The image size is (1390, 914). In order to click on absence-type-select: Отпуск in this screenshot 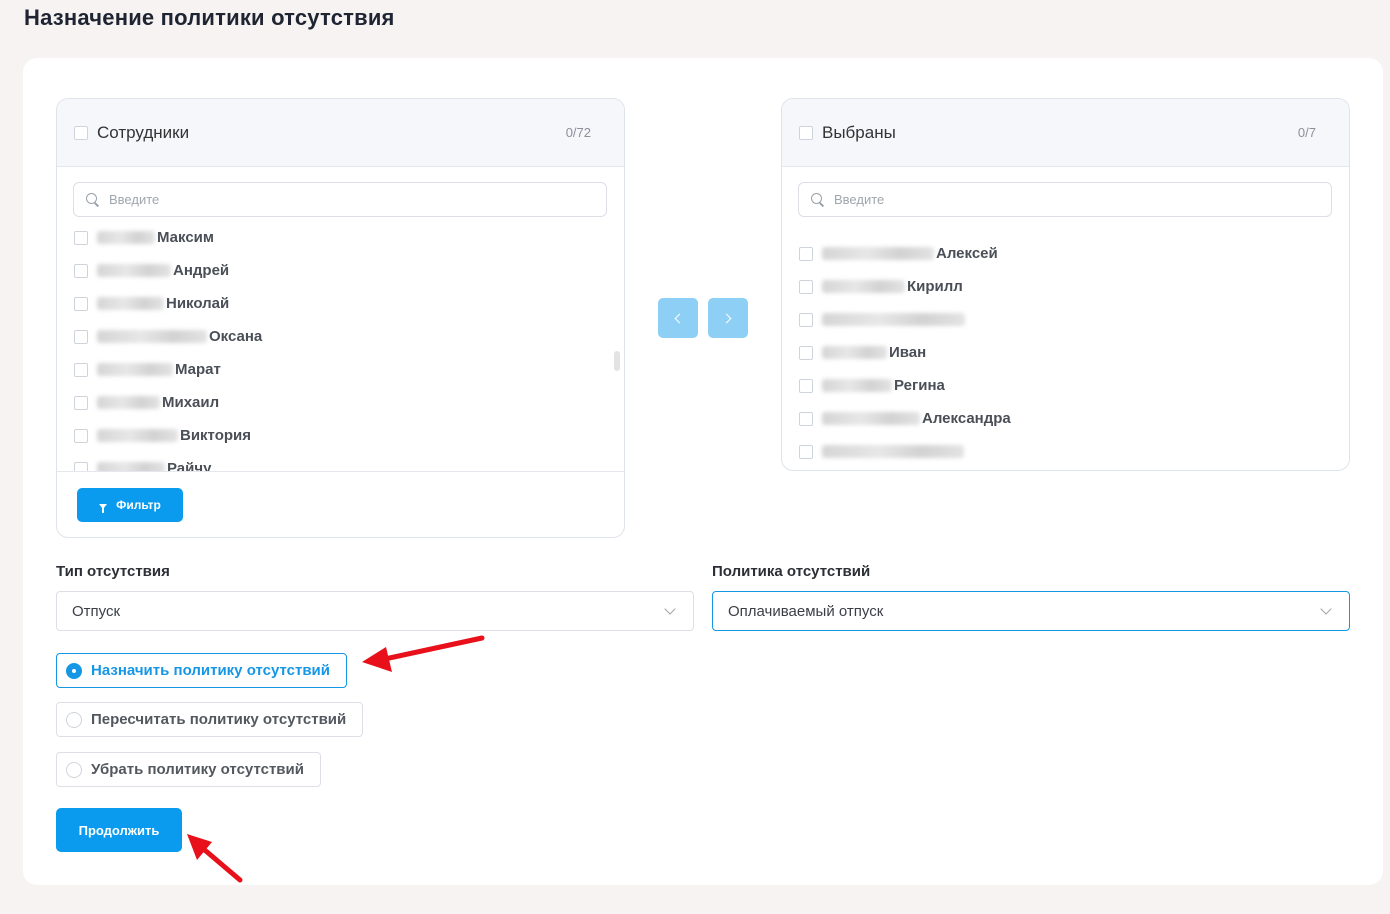, I will do `click(375, 611)`.